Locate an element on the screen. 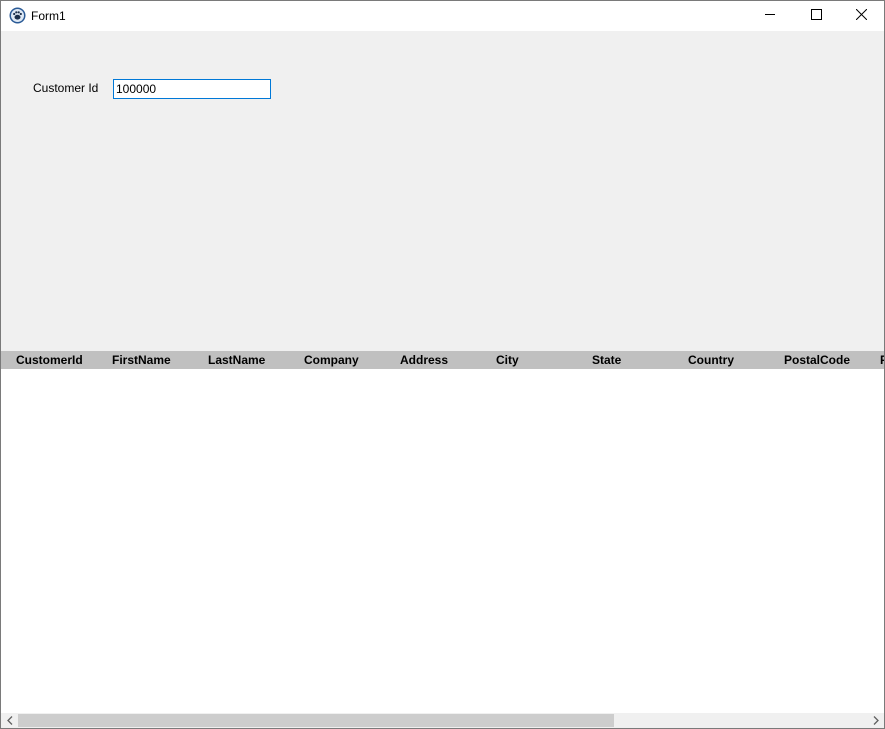 This screenshot has height=729, width=885. column-header: CustomerId is located at coordinates (49, 360).